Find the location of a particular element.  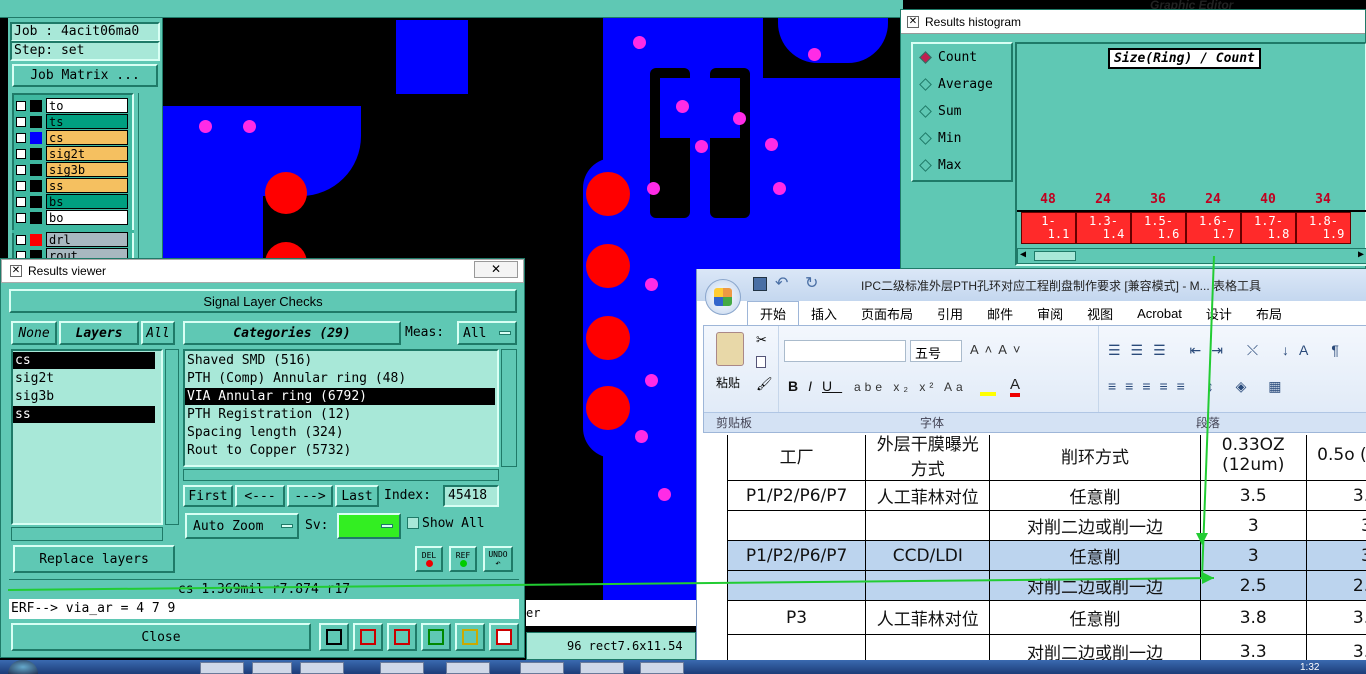

sv-color-select is located at coordinates (369, 526).